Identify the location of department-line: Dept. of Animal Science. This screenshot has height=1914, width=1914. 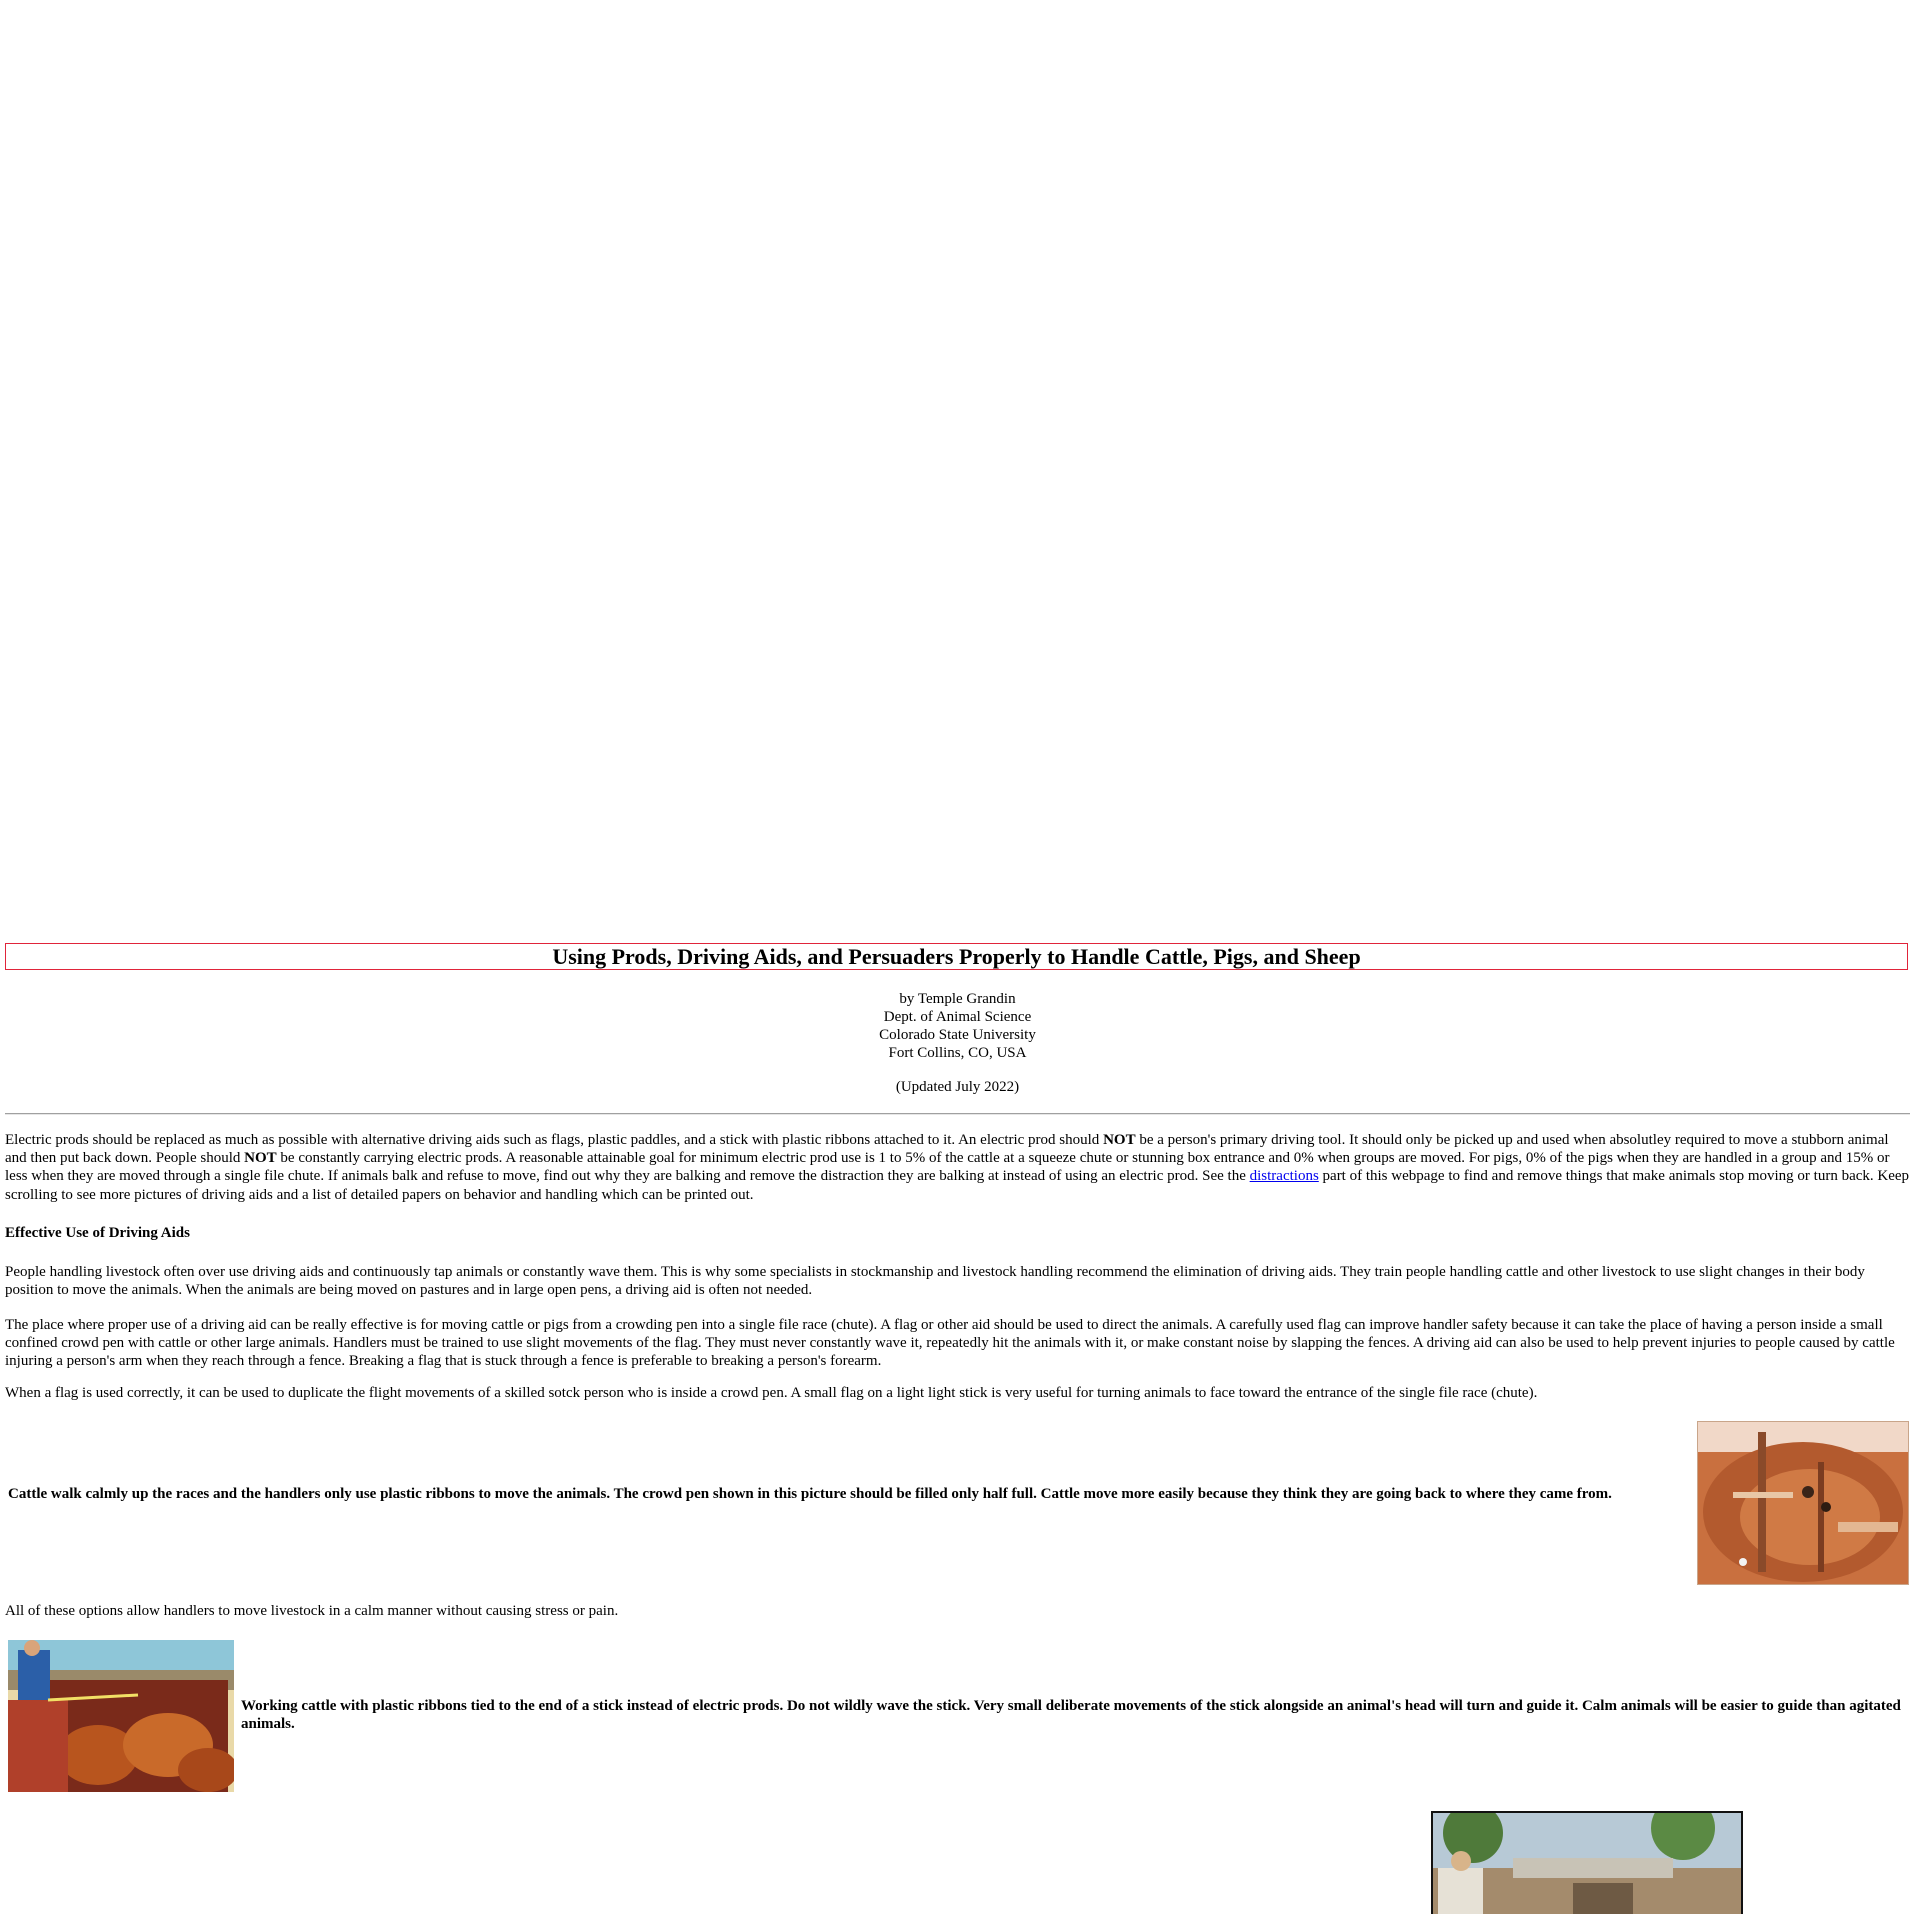
(957, 1017).